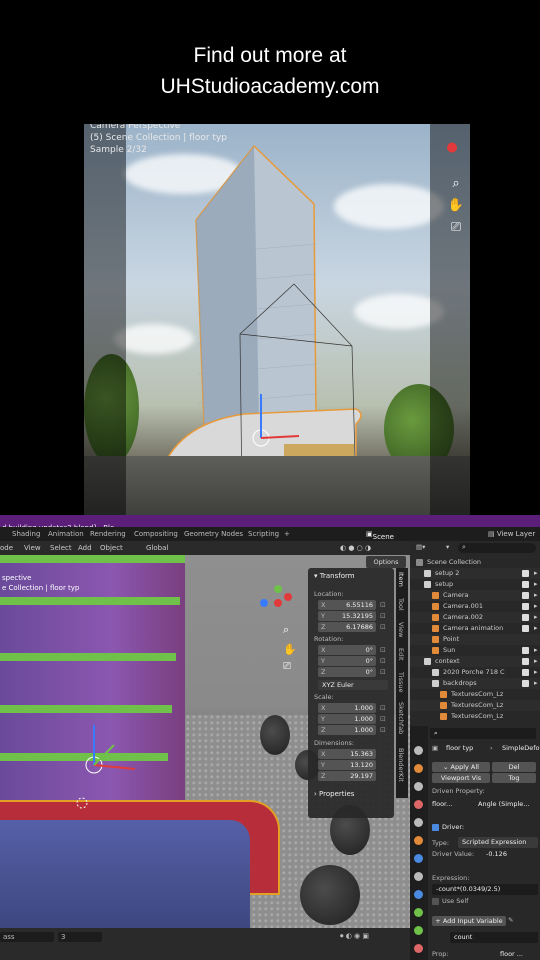 This screenshot has width=540, height=960. I want to click on menu-add: Add, so click(85, 548).